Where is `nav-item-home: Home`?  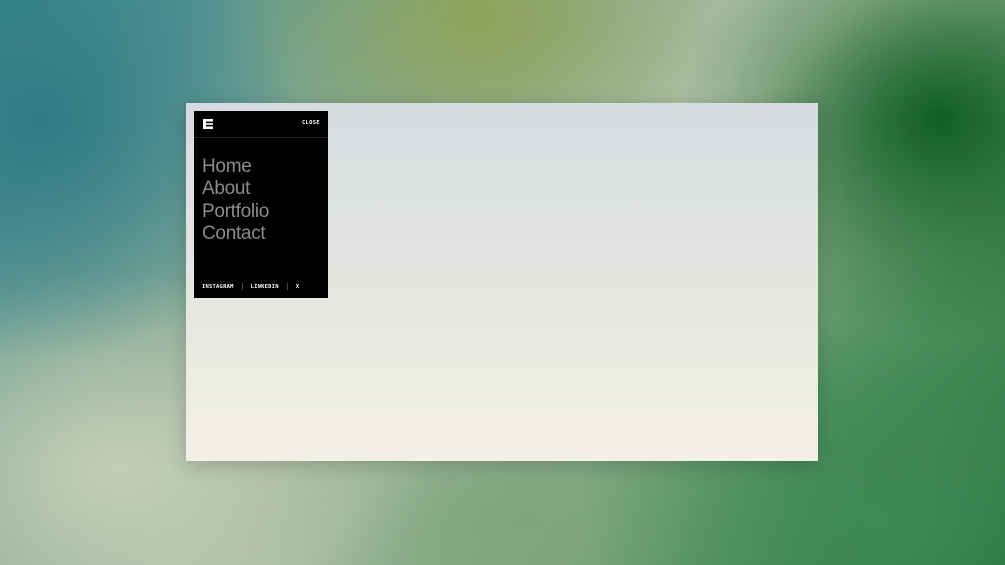 nav-item-home: Home is located at coordinates (235, 167).